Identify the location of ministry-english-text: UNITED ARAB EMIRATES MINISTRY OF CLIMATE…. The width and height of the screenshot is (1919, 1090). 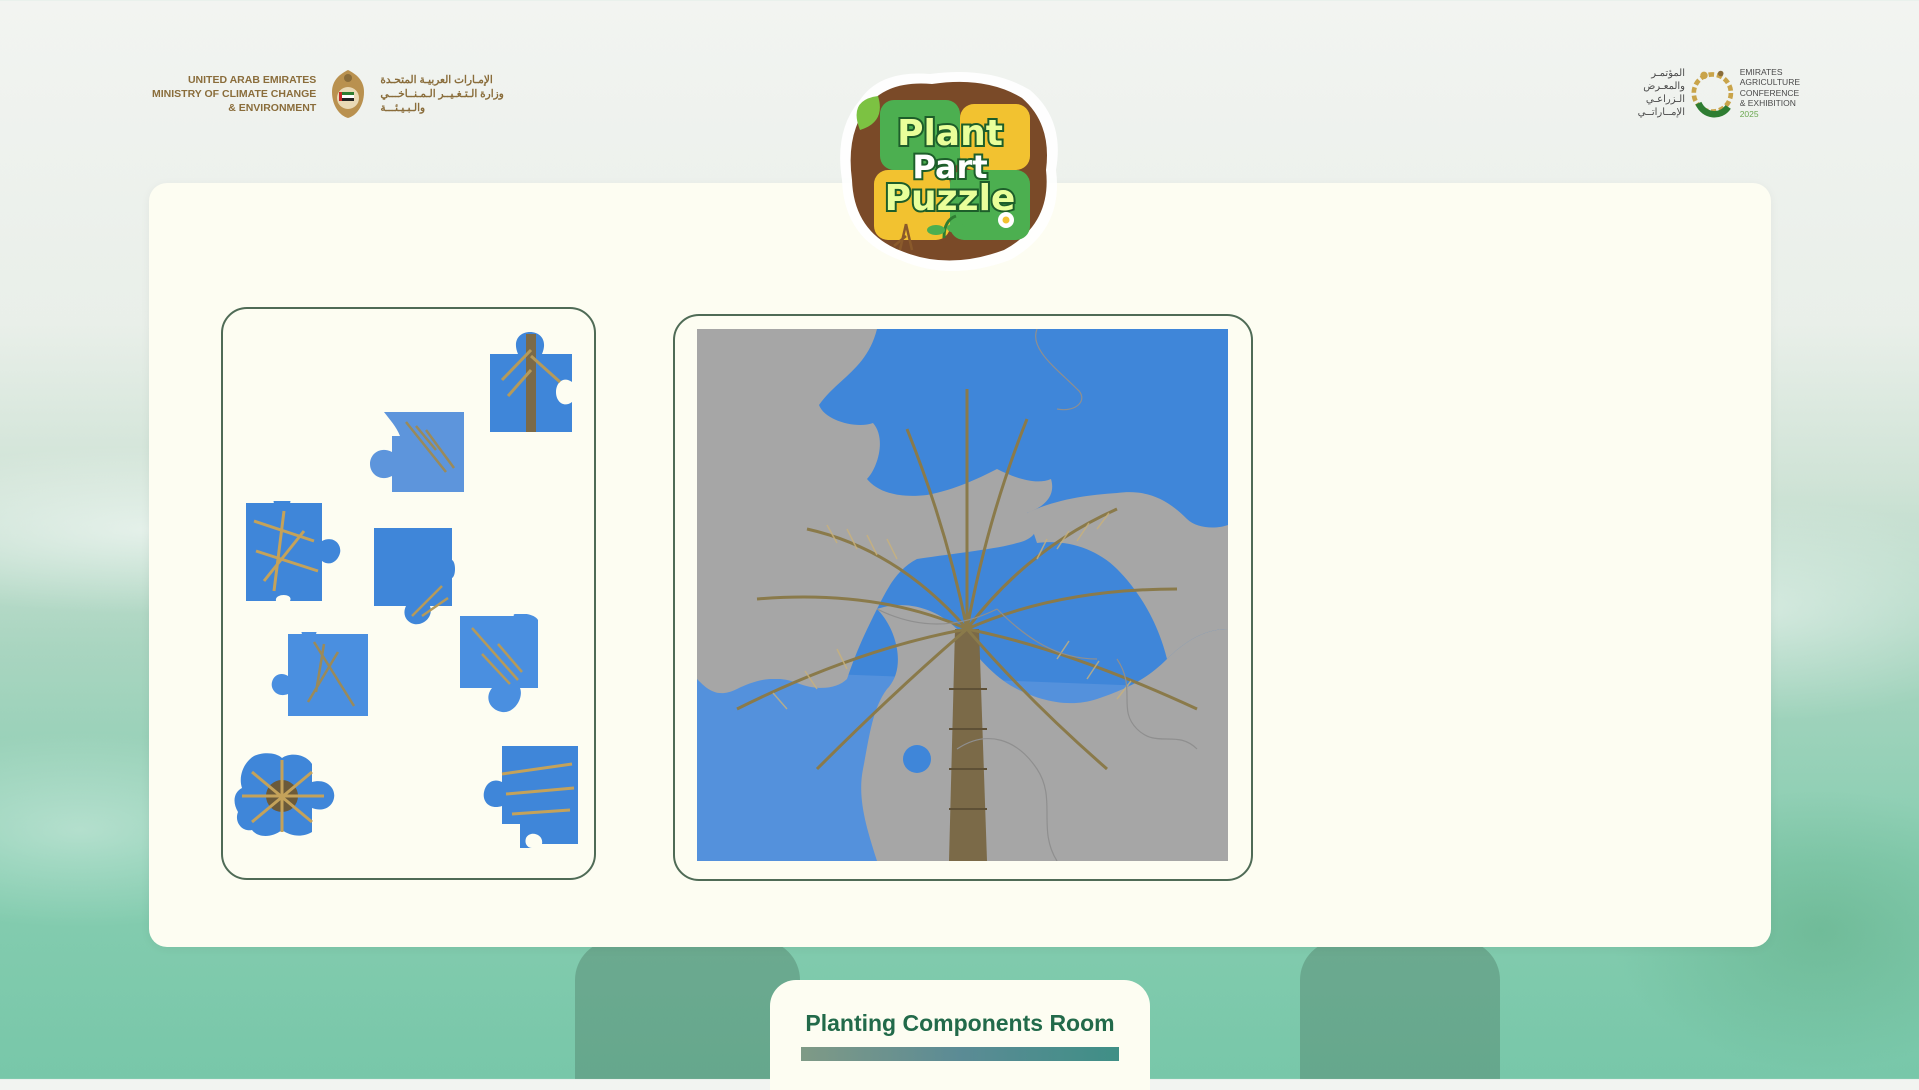
(234, 94).